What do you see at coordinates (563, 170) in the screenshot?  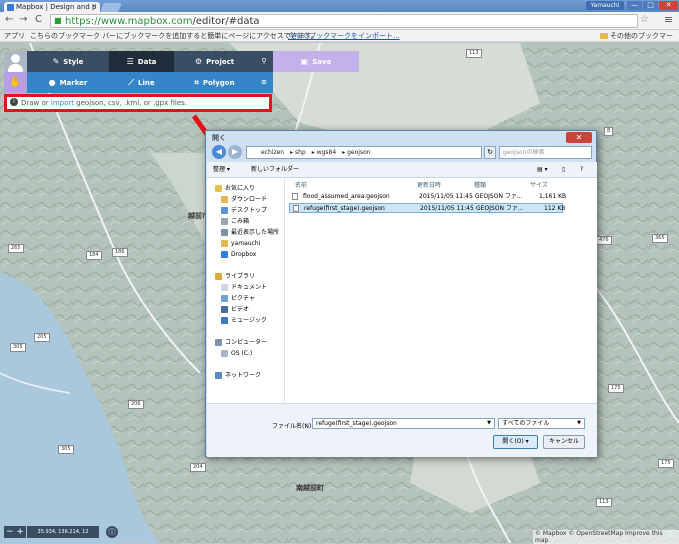 I see `preview-pane-icon: ▯` at bounding box center [563, 170].